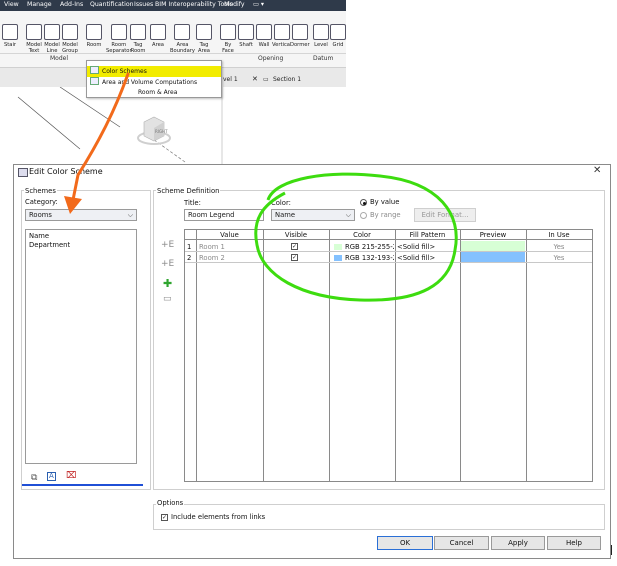  What do you see at coordinates (73, 205) in the screenshot?
I see `orange-arrow-head` at bounding box center [73, 205].